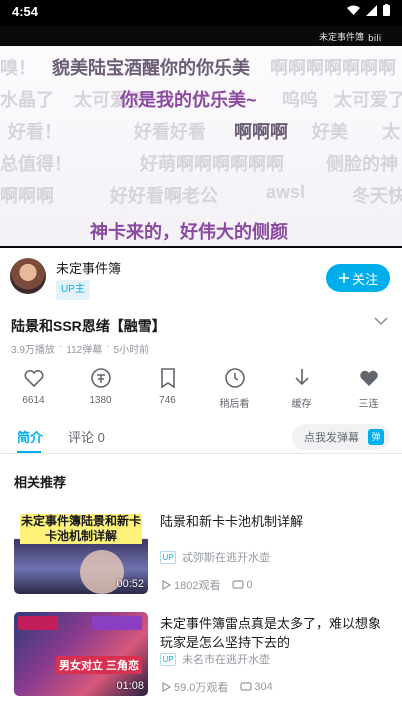 The width and height of the screenshot is (402, 716). I want to click on danmaku-text: 貌美陆宝酒醒你的你乐美, so click(151, 68).